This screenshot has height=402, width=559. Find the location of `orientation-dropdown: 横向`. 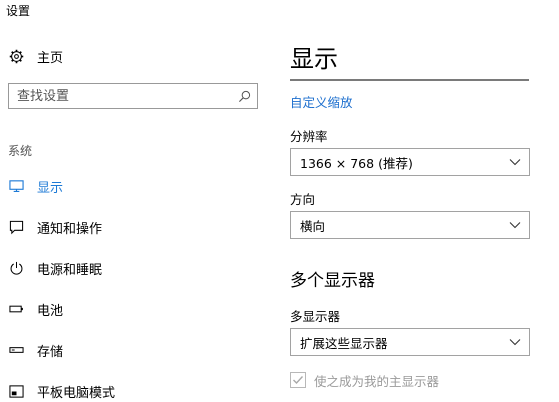

orientation-dropdown: 横向 is located at coordinates (410, 225).